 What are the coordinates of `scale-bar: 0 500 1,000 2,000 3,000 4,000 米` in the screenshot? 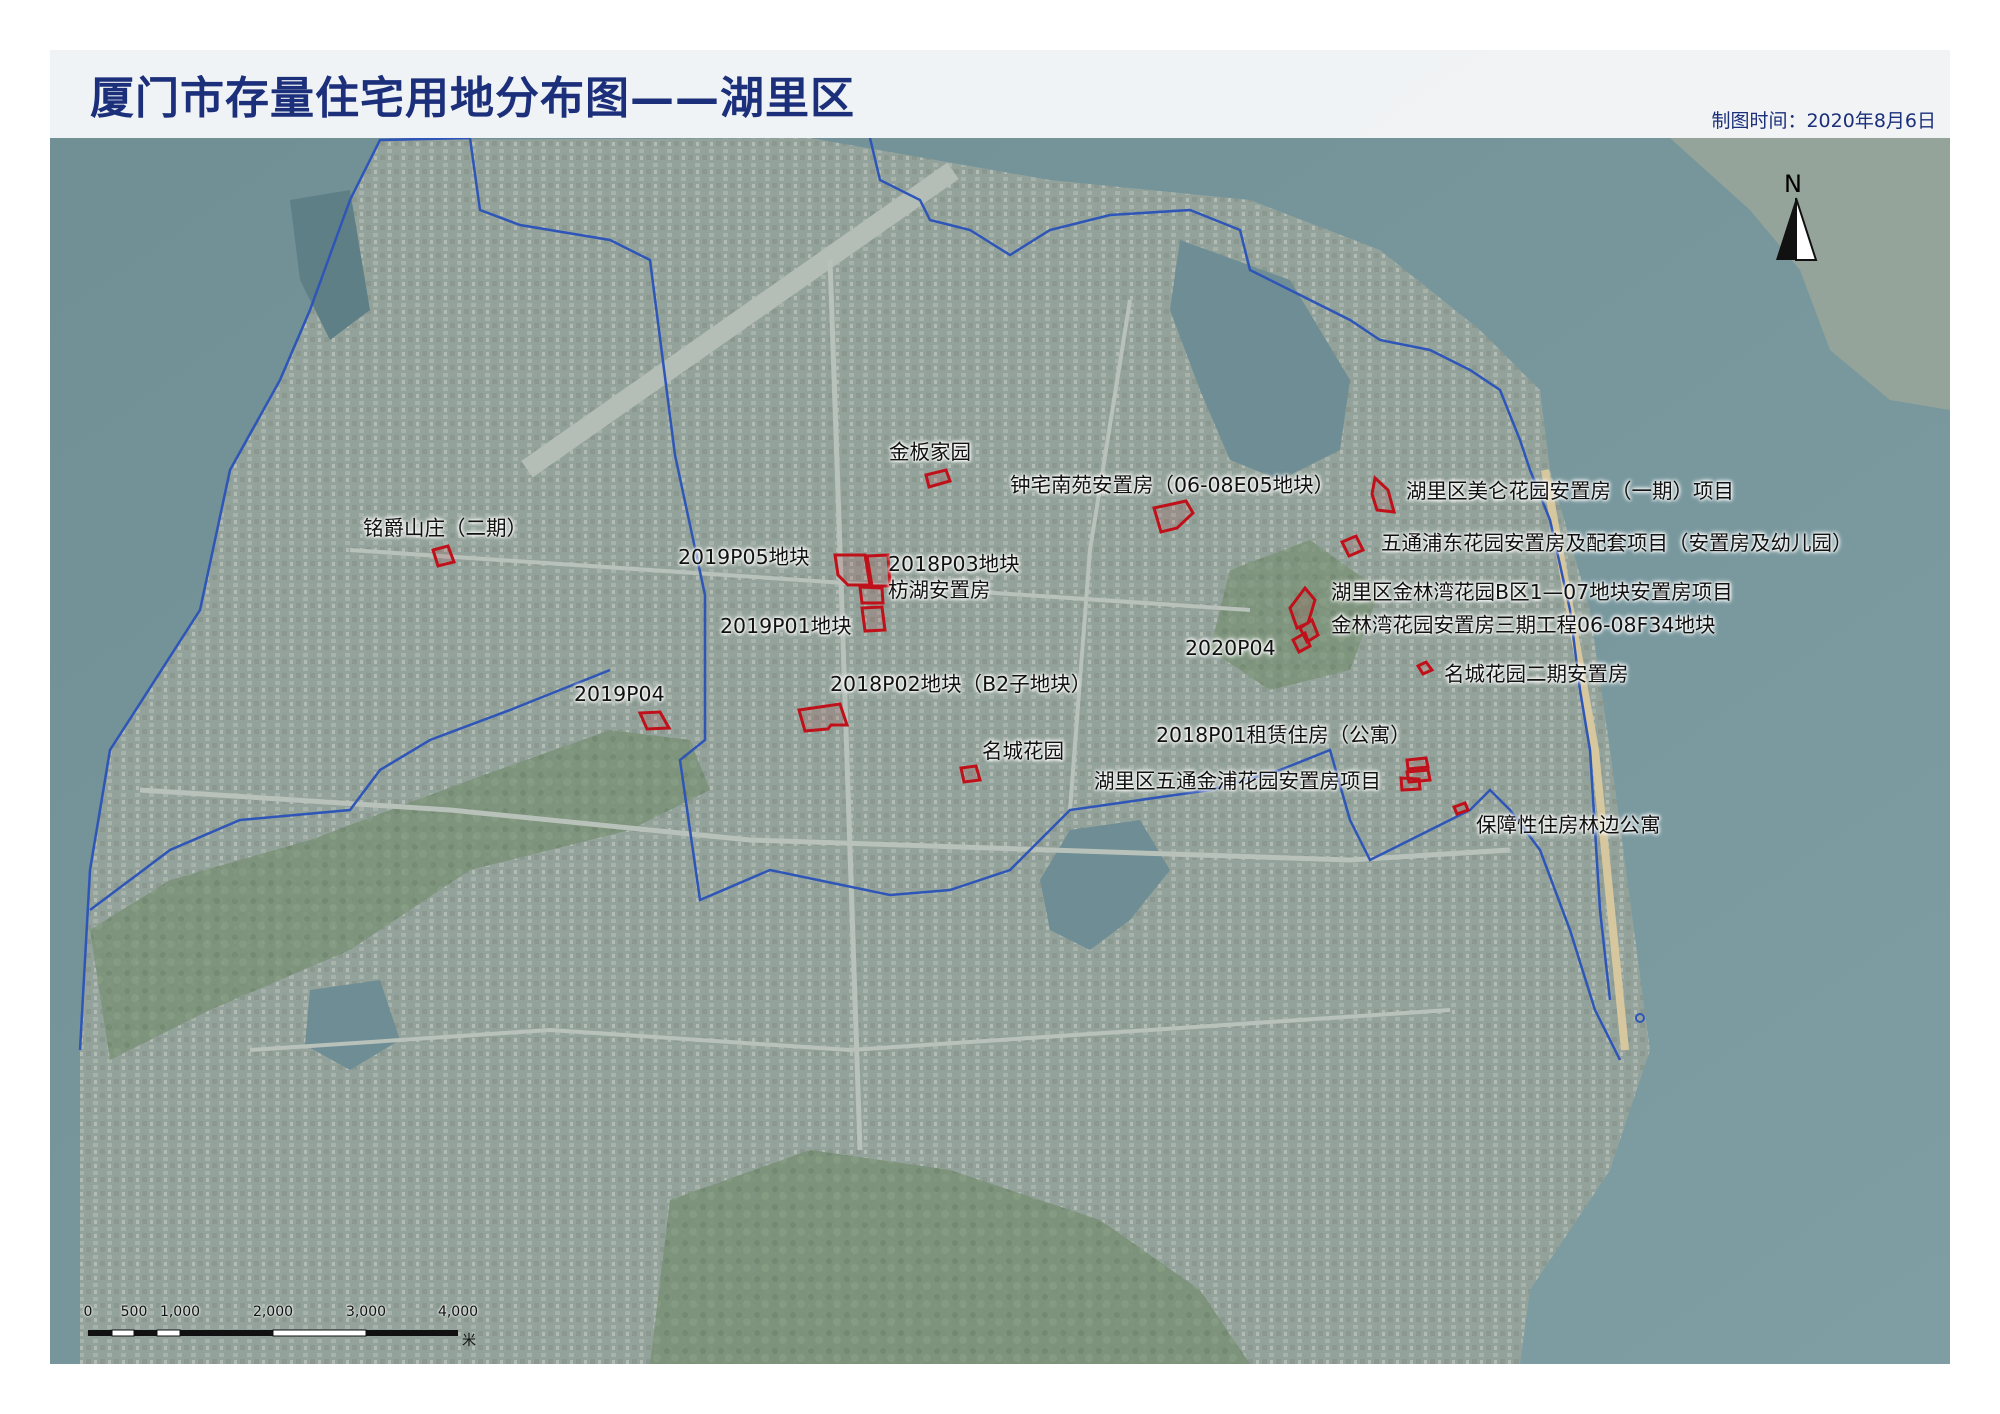 It's located at (278, 1329).